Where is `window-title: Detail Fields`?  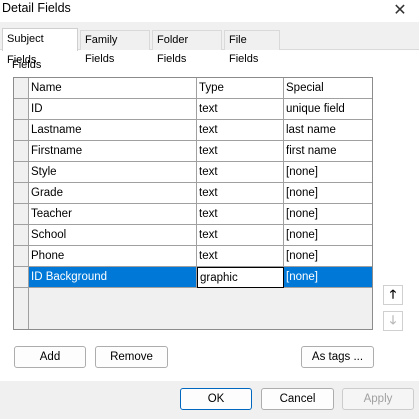
window-title: Detail Fields is located at coordinates (36, 8).